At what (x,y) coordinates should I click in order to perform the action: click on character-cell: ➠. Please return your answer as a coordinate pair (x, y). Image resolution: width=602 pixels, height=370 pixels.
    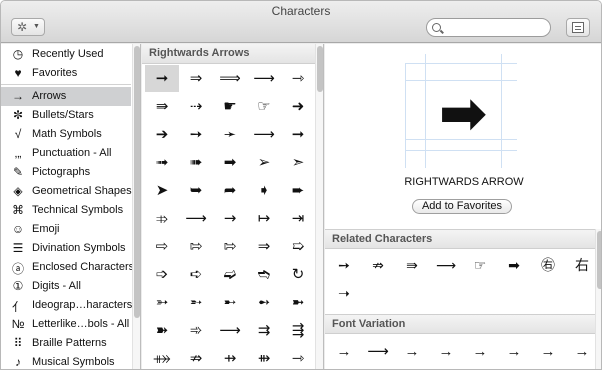
    Looking at the image, I should click on (196, 162).